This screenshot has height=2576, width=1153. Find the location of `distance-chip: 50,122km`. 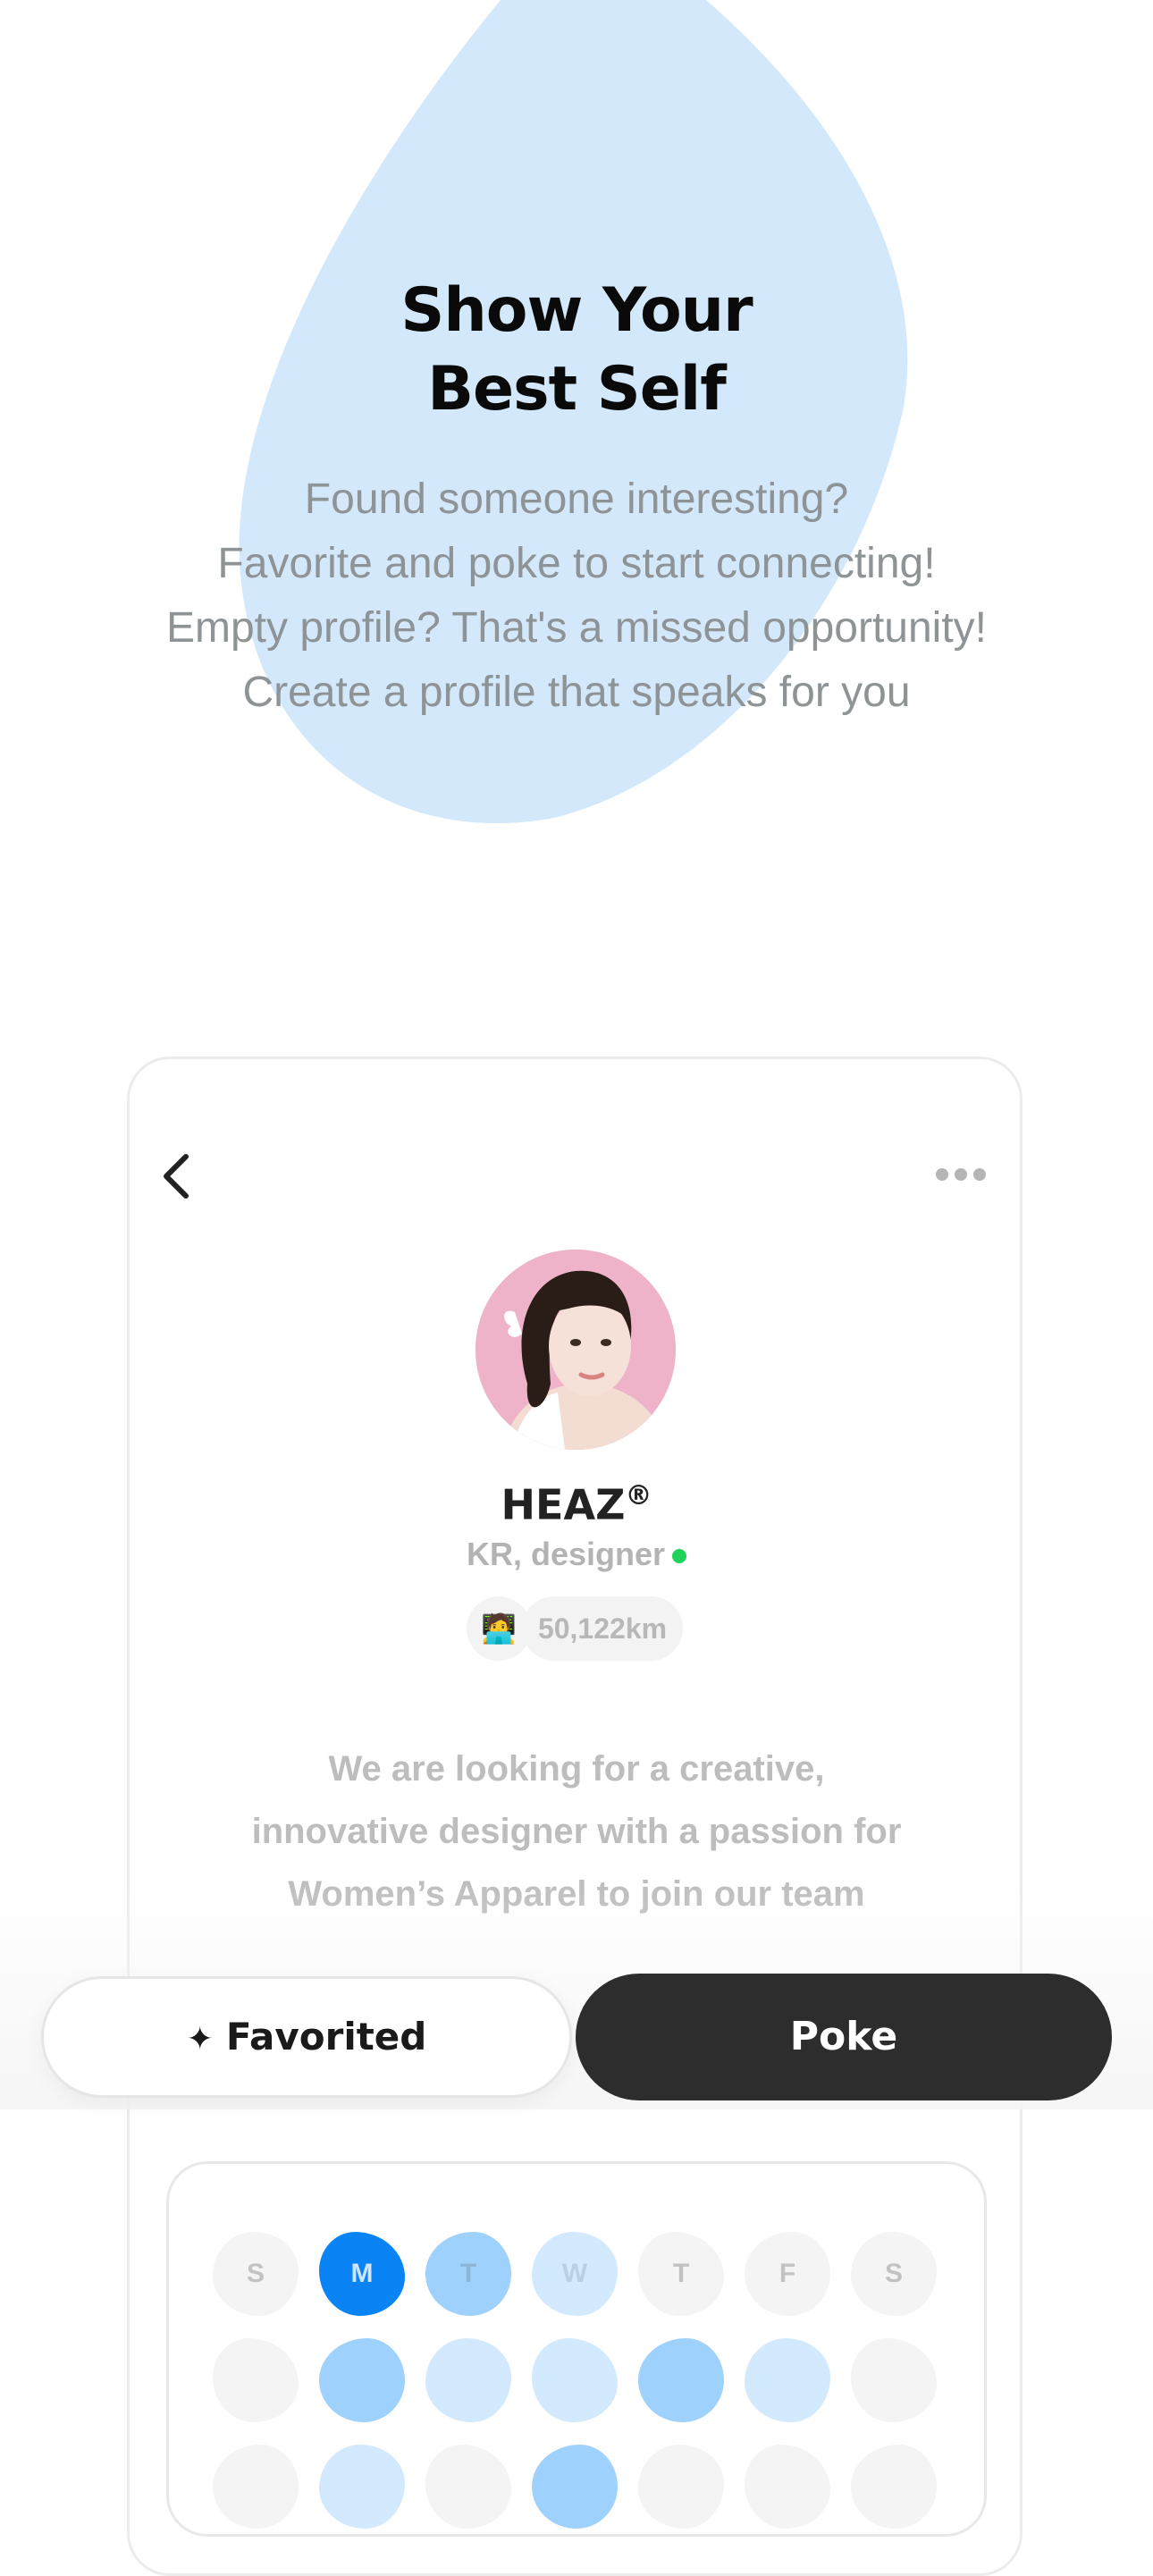

distance-chip: 50,122km is located at coordinates (602, 1629).